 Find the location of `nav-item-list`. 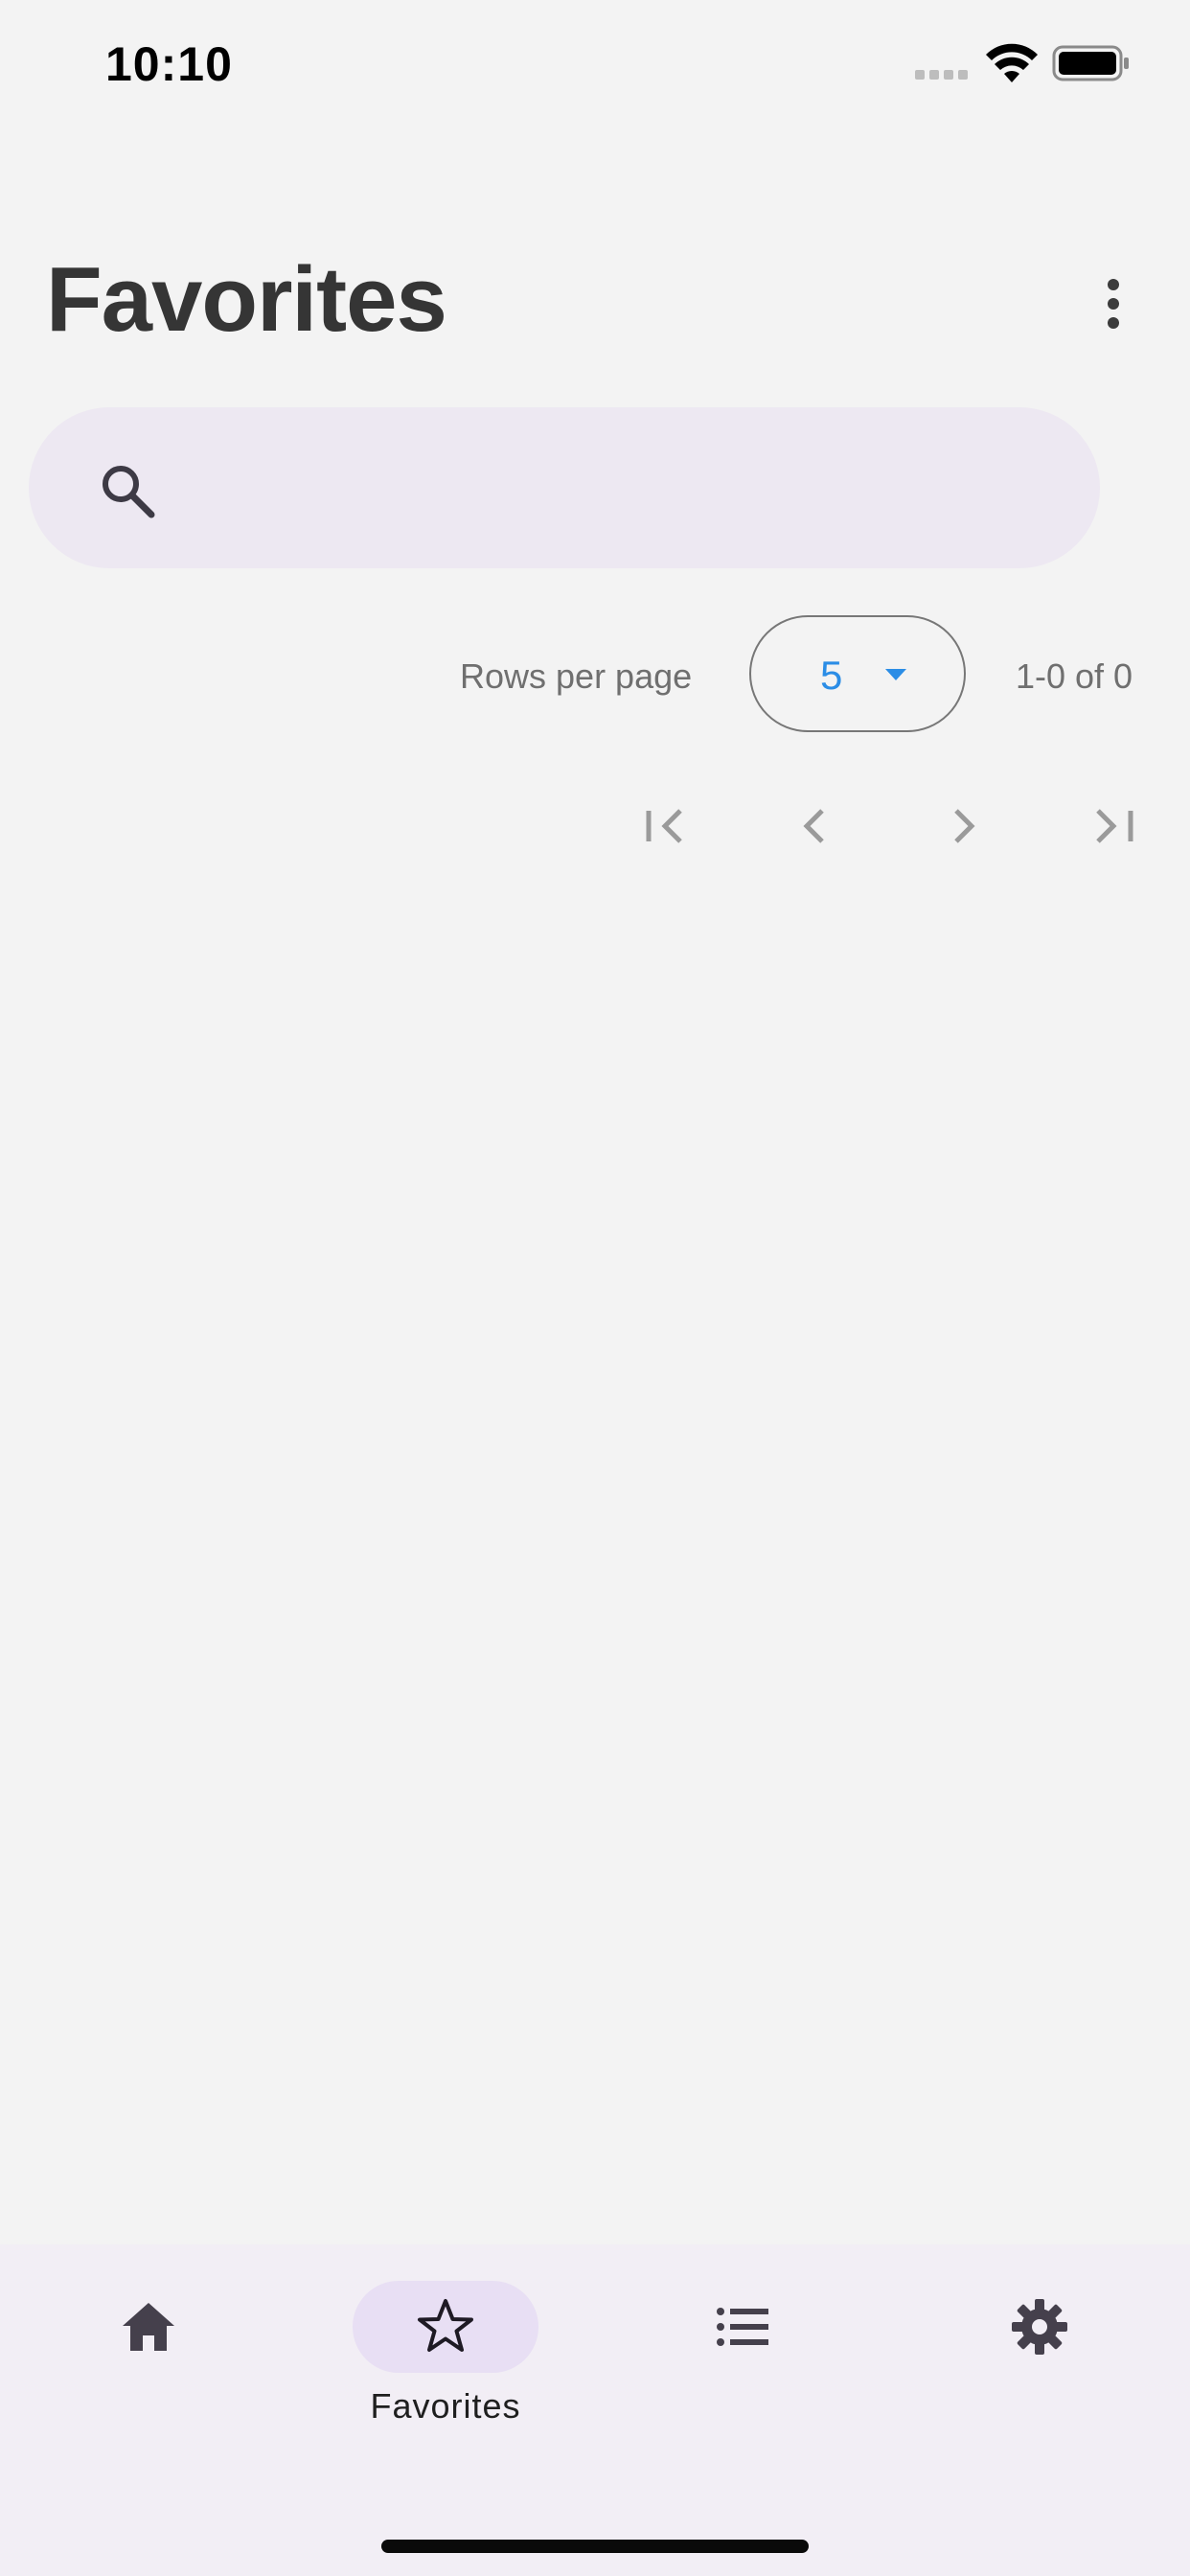

nav-item-list is located at coordinates (743, 2364).